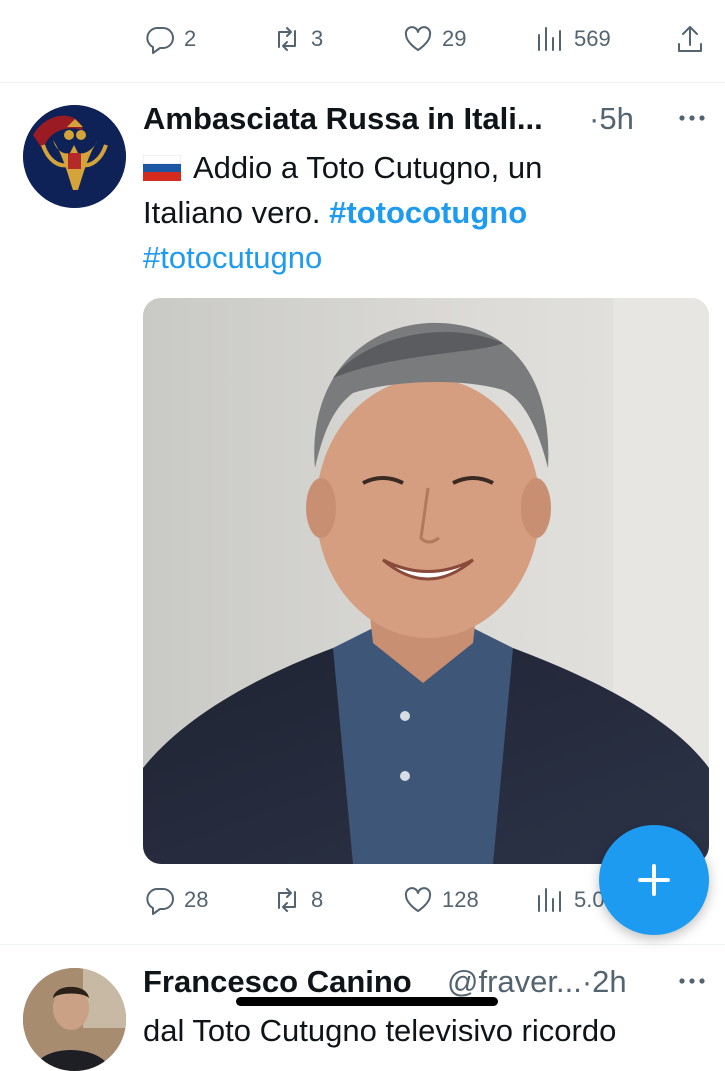 The image size is (725, 1071). I want to click on hashtag-link: #totocotugno, so click(428, 212).